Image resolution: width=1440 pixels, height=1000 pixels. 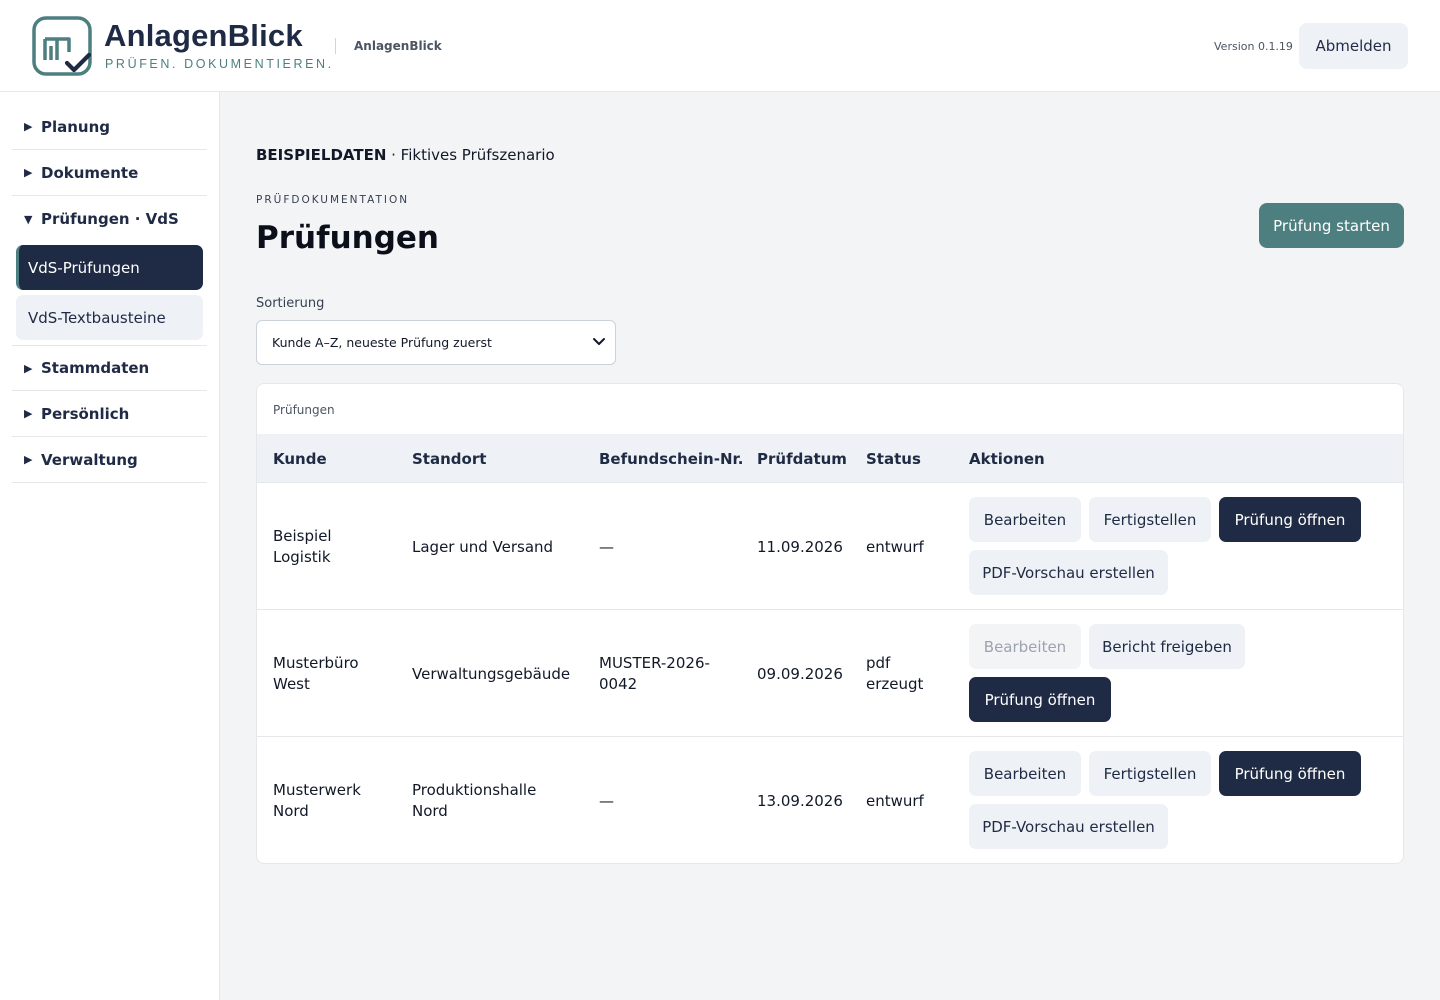 I want to click on column-header-status: Status, so click(x=893, y=459).